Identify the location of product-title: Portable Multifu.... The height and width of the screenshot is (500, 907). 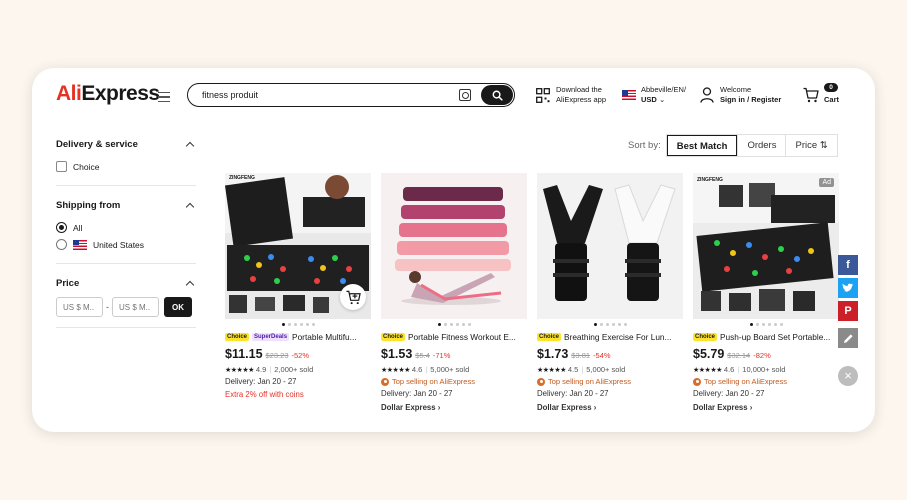
(324, 337).